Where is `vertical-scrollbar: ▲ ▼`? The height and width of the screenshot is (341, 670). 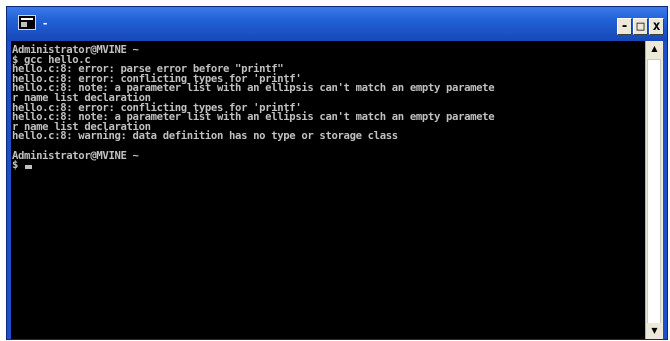
vertical-scrollbar: ▲ ▼ is located at coordinates (654, 190).